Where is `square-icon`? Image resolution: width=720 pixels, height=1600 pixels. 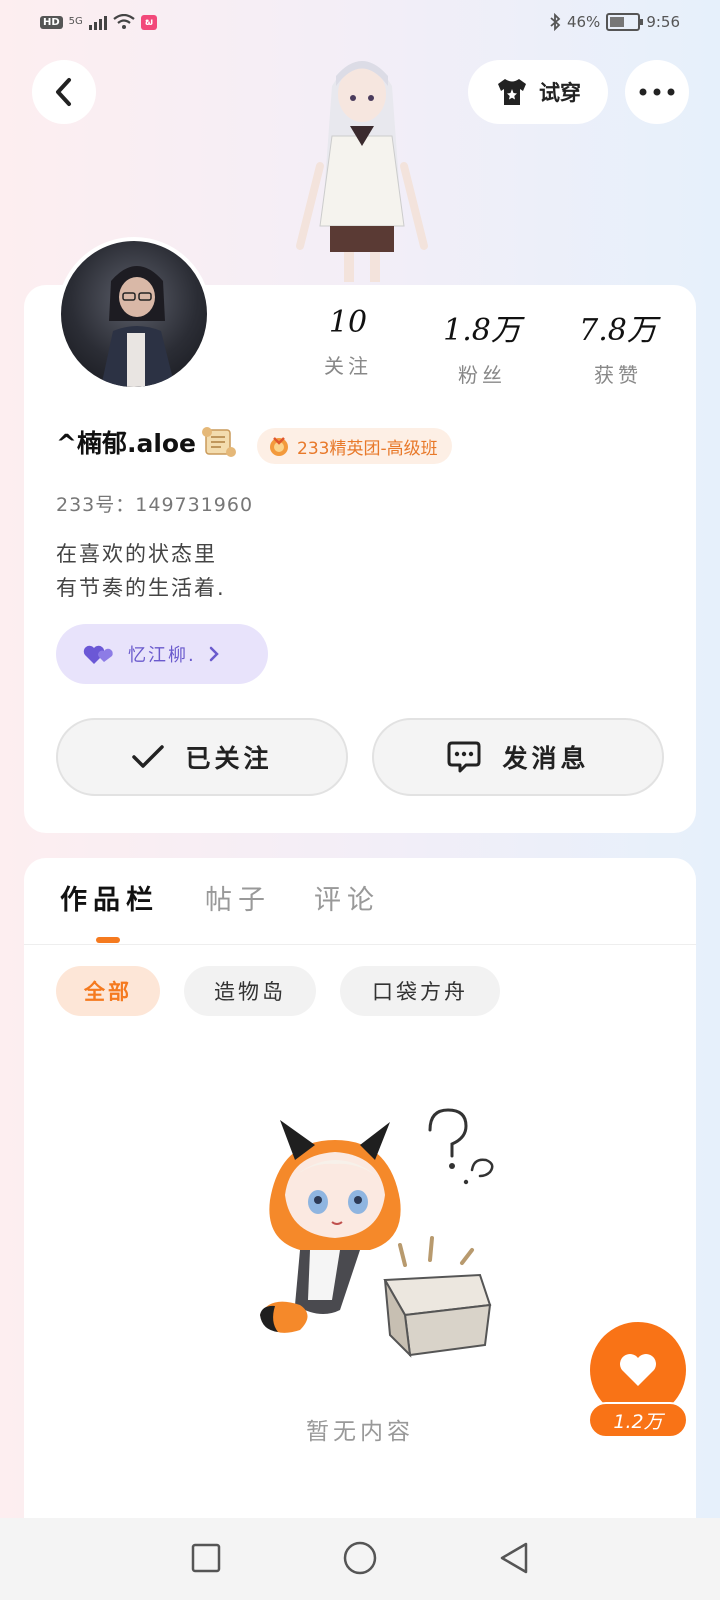 square-icon is located at coordinates (206, 1558).